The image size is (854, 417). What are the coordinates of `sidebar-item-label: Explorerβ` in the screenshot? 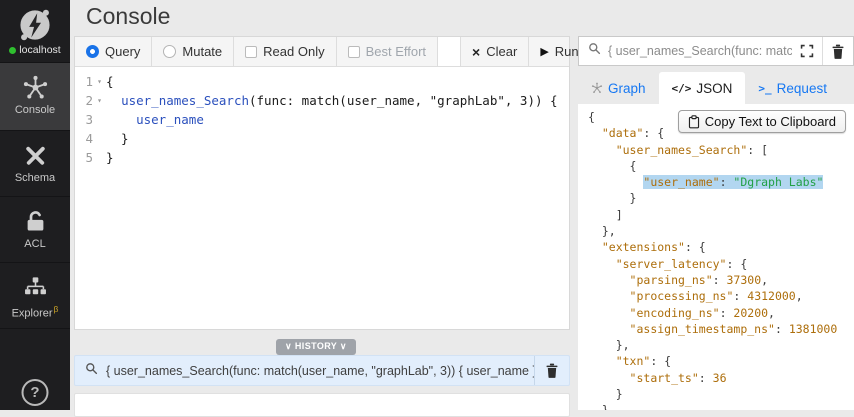 It's located at (35, 312).